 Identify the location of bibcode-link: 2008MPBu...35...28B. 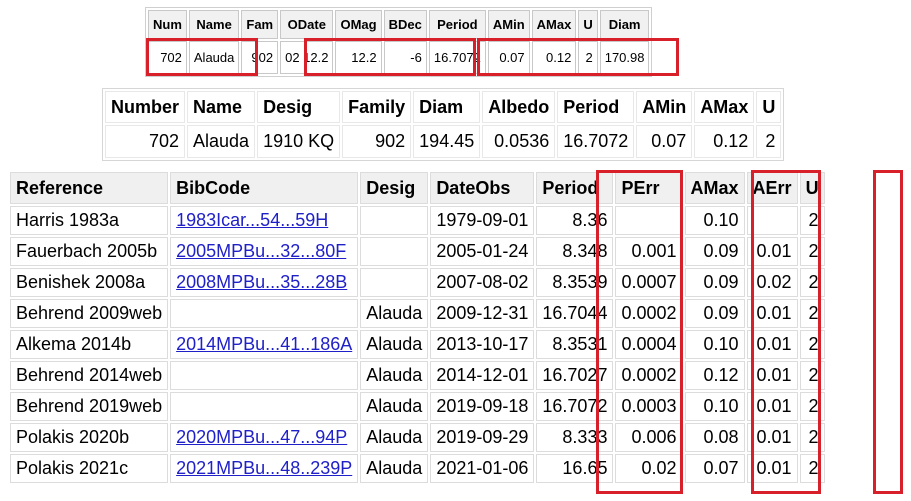
(261, 282).